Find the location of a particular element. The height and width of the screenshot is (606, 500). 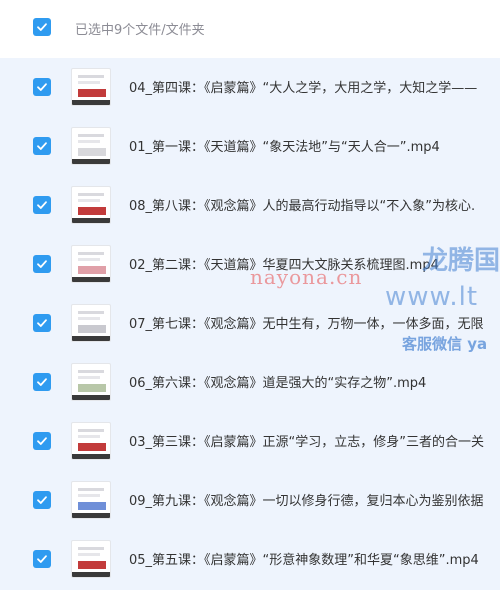

file-name: 09_第九课：《观念篇》一切以修身行德，复归本心为鉴别依据 is located at coordinates (306, 501).